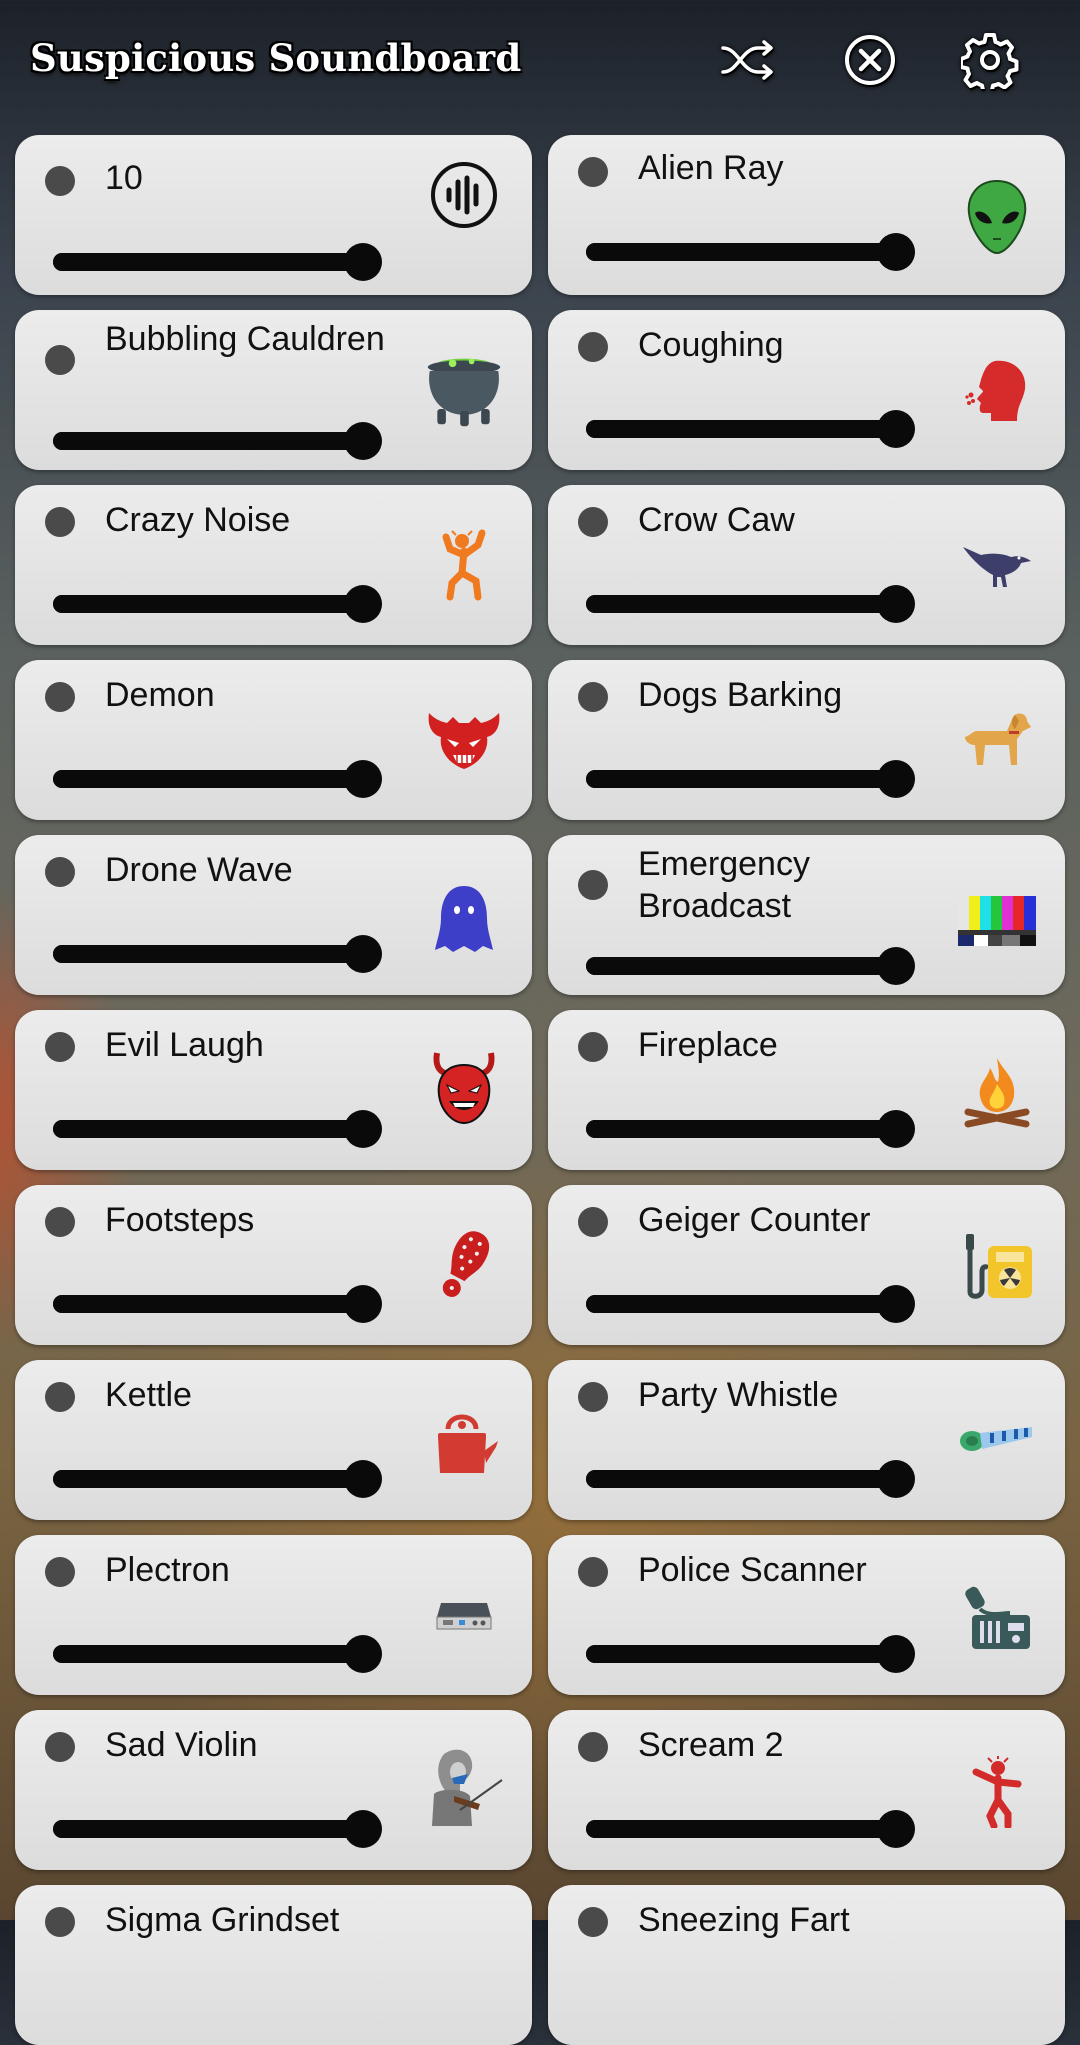  What do you see at coordinates (997, 921) in the screenshot?
I see `test-pattern-icon` at bounding box center [997, 921].